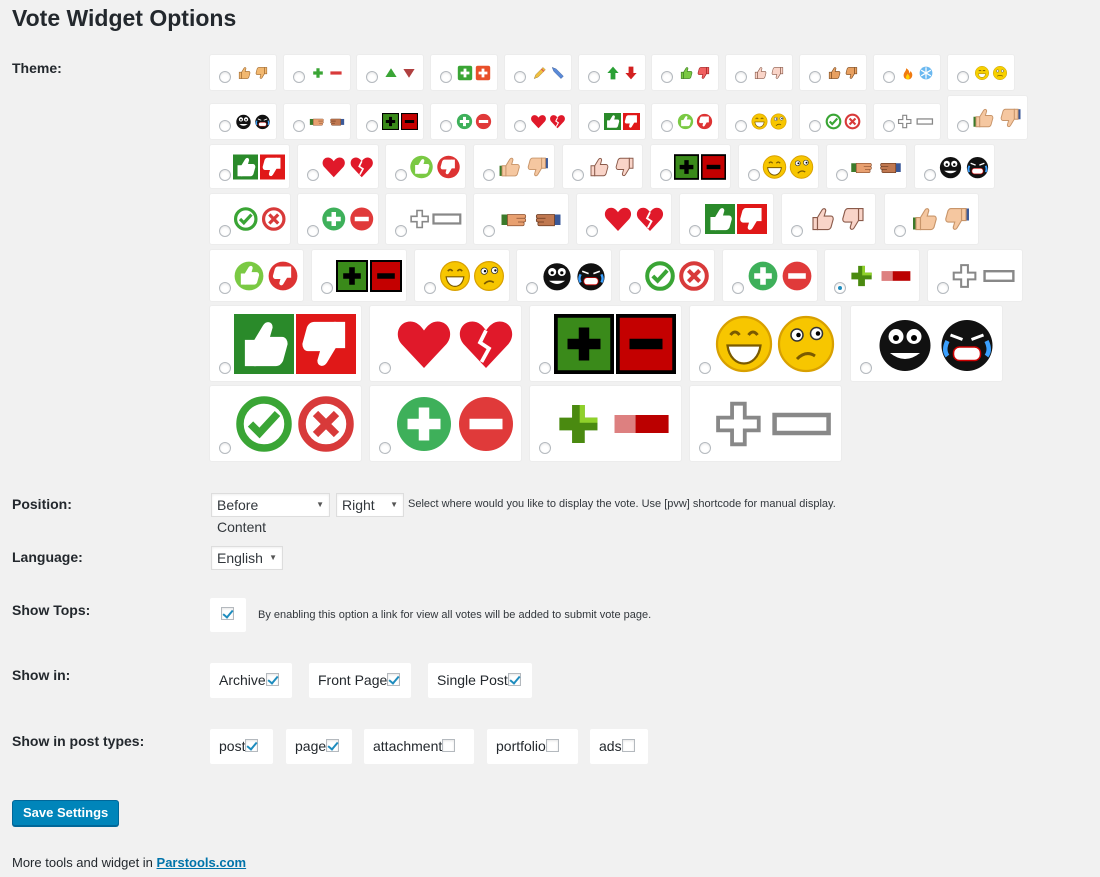  What do you see at coordinates (241, 746) in the screenshot?
I see `post-type-option: post` at bounding box center [241, 746].